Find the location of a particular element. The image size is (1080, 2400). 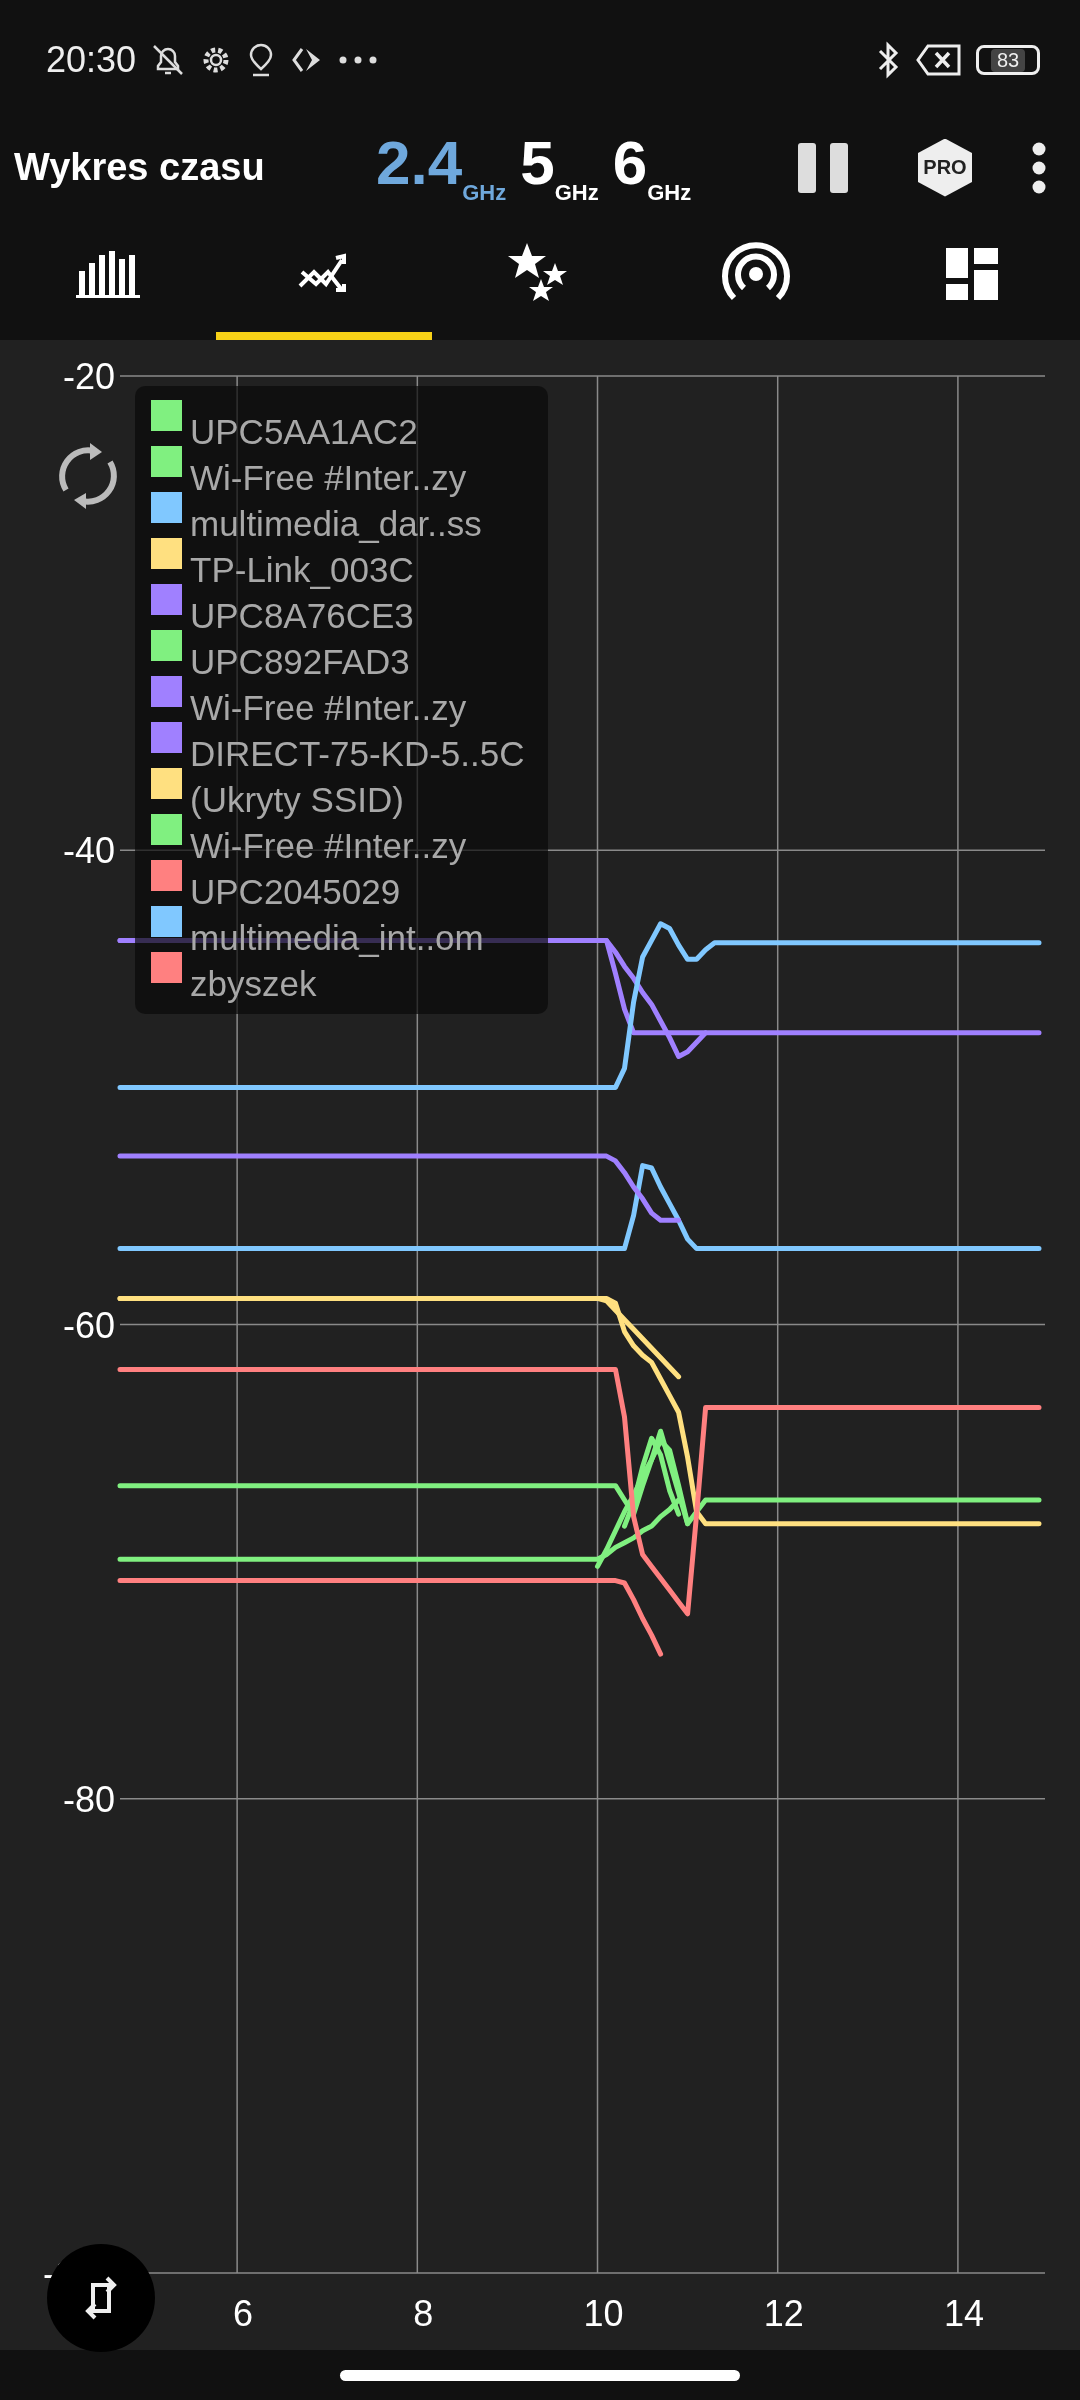

axis-label: -20 is located at coordinates (88, 376).